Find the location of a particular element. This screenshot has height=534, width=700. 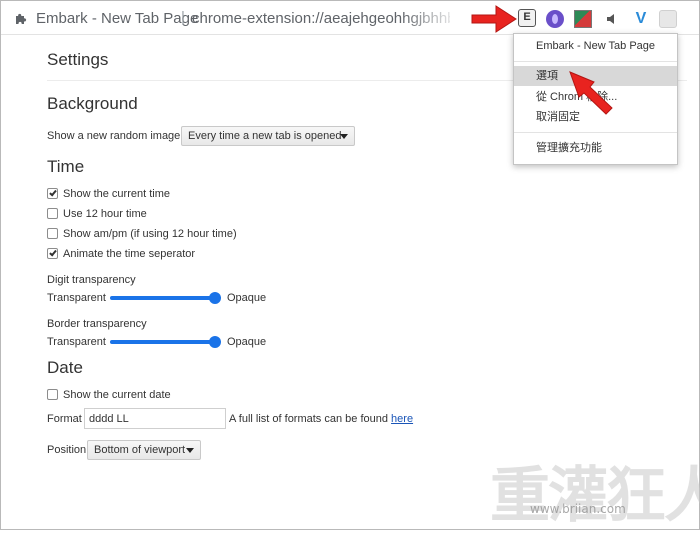

show-time-checkbox is located at coordinates (52, 193).